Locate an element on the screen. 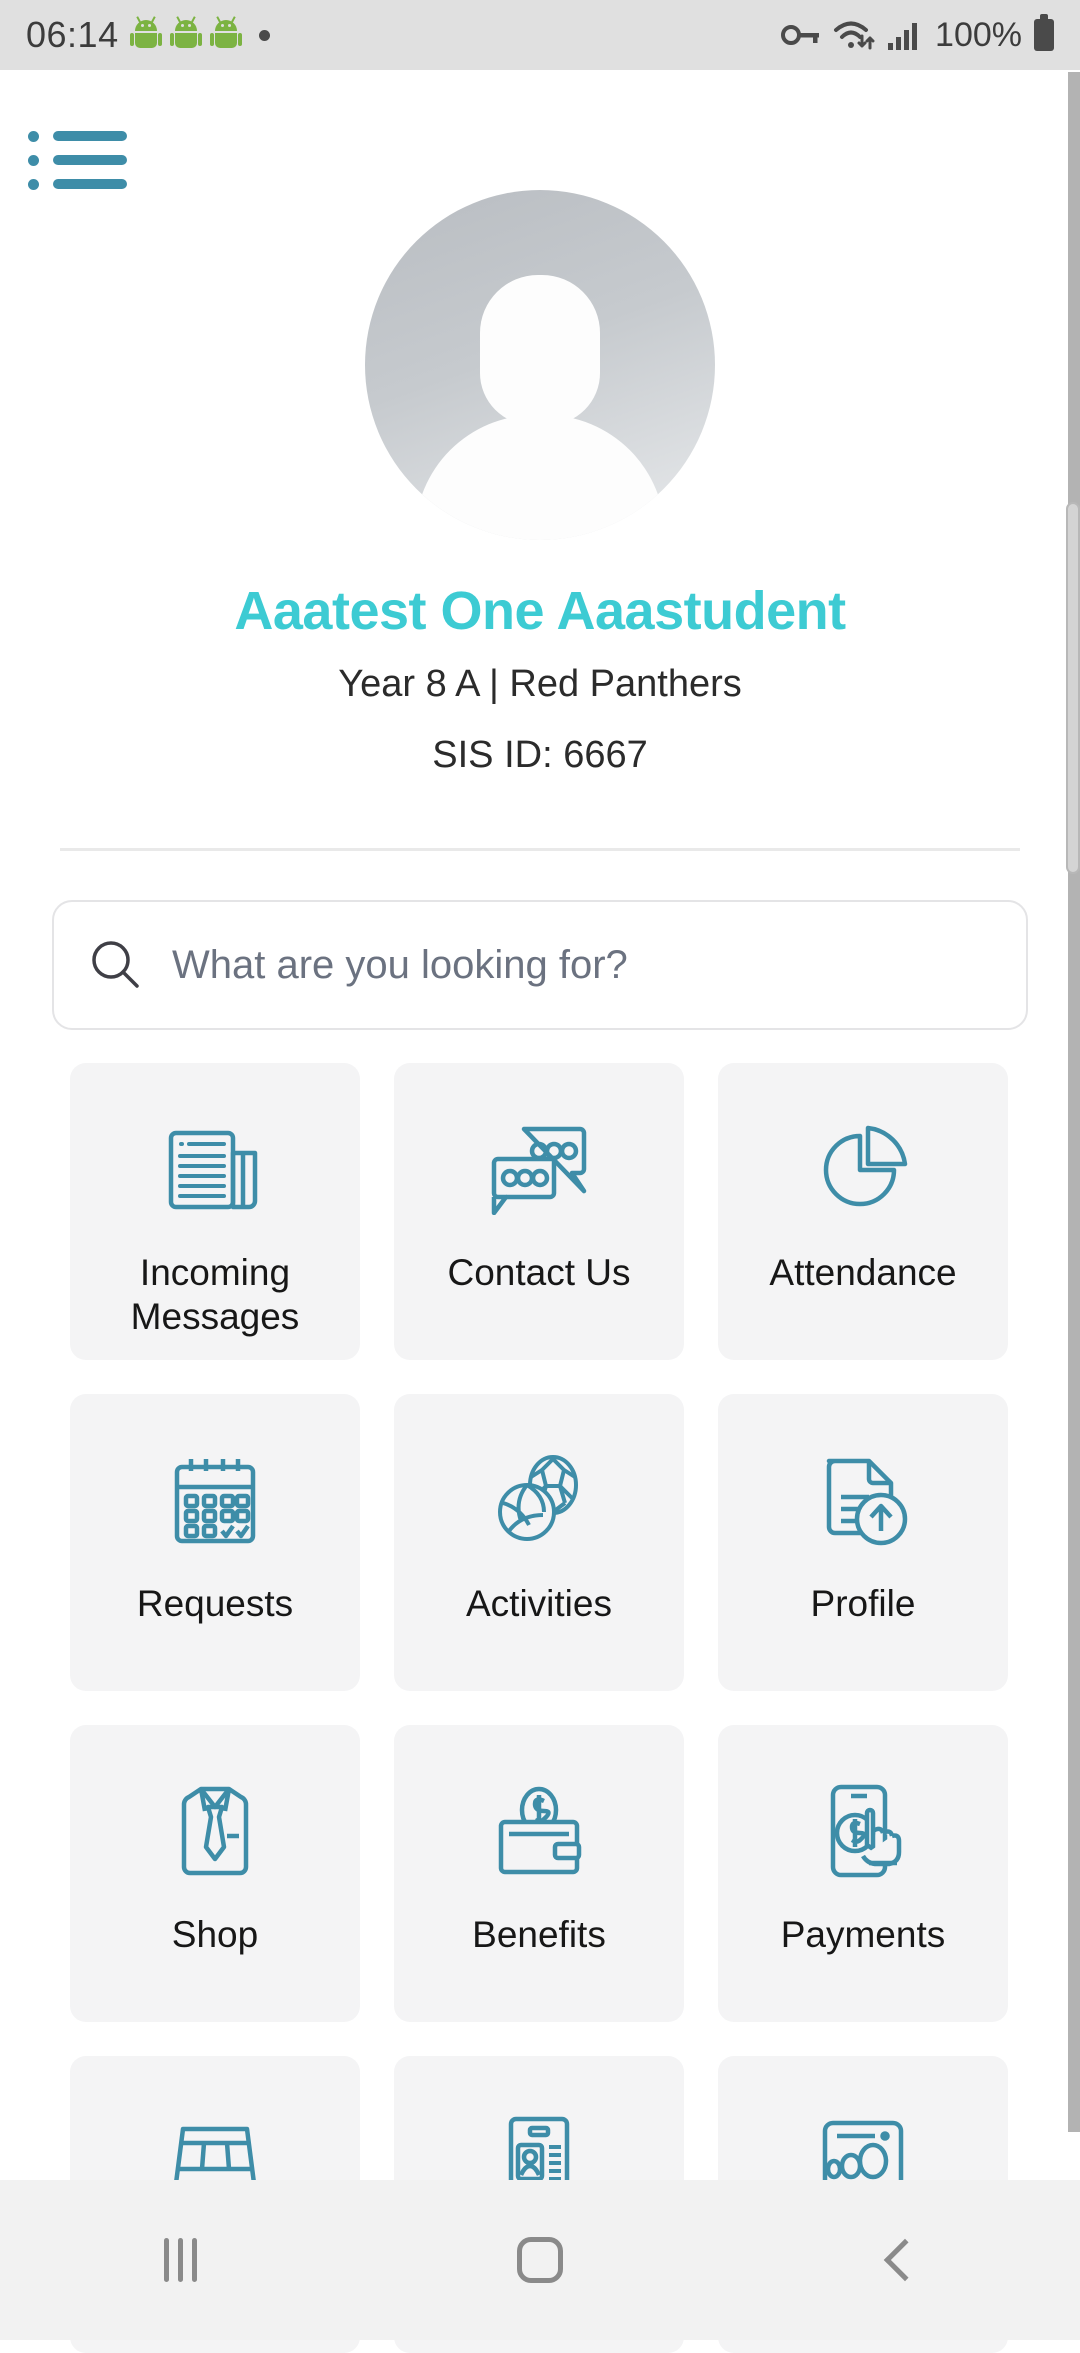  list-menu-icon is located at coordinates (79, 160).